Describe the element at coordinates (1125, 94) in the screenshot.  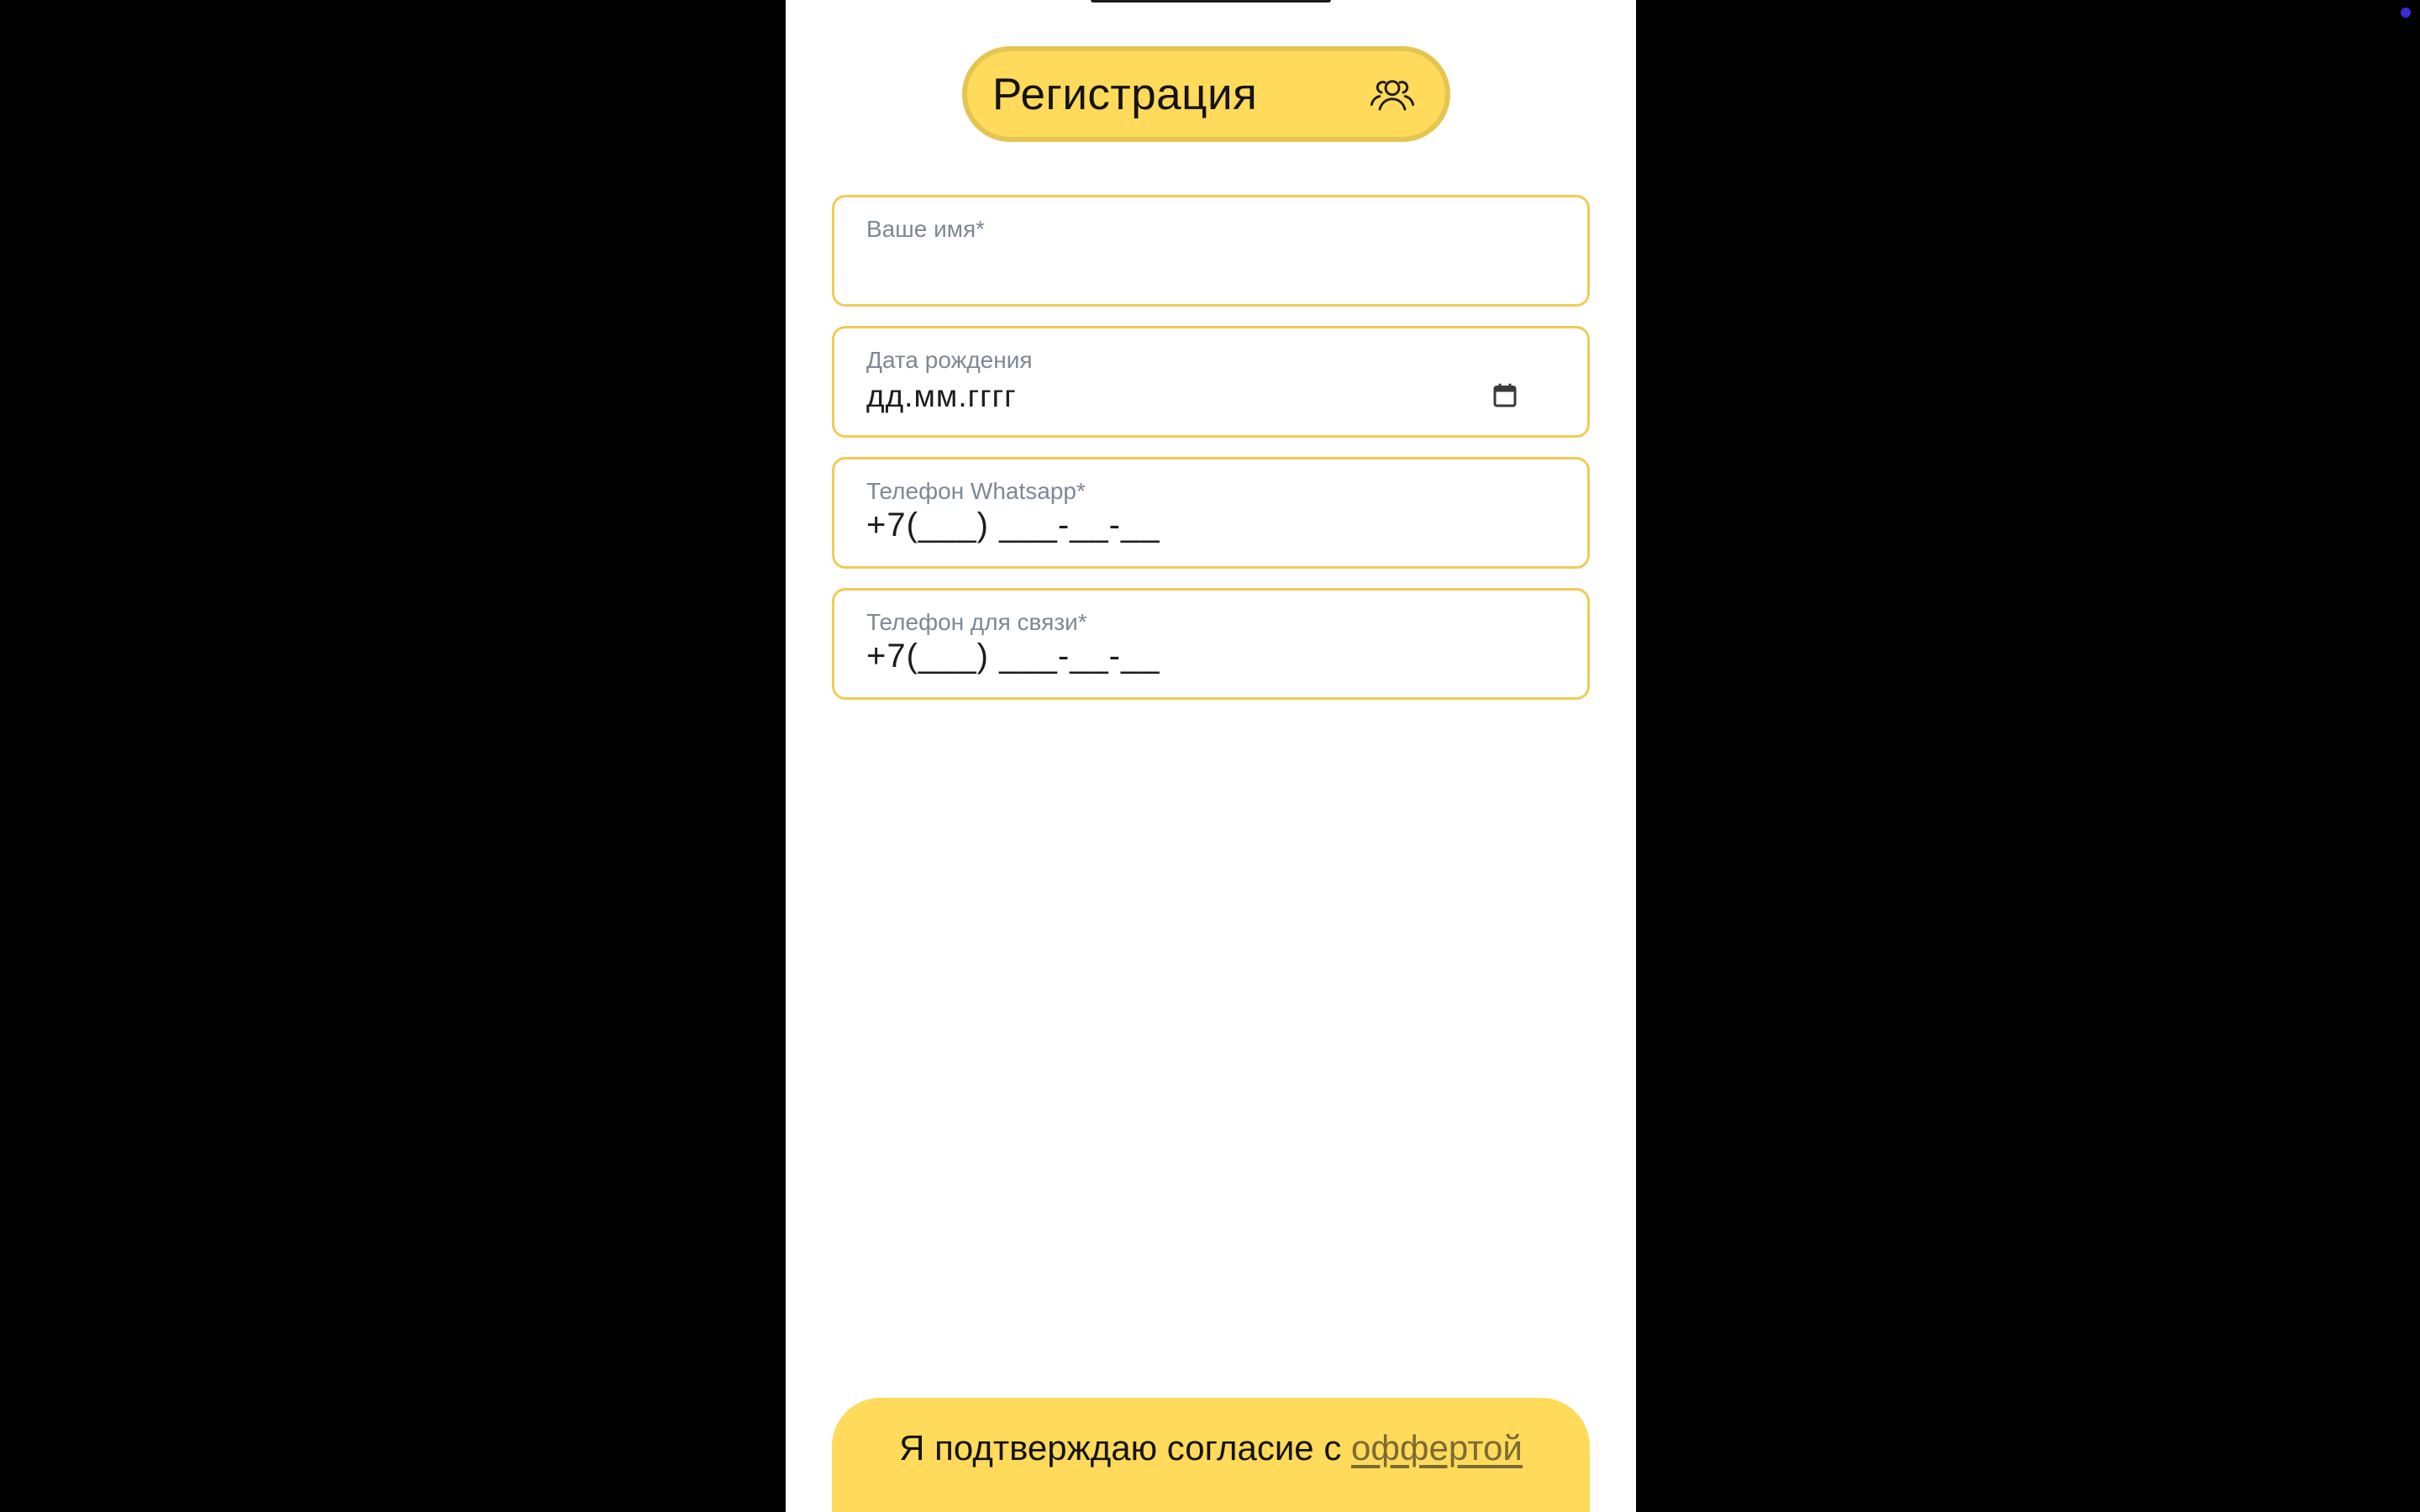
I see `registration-title: Регистрация` at that location.